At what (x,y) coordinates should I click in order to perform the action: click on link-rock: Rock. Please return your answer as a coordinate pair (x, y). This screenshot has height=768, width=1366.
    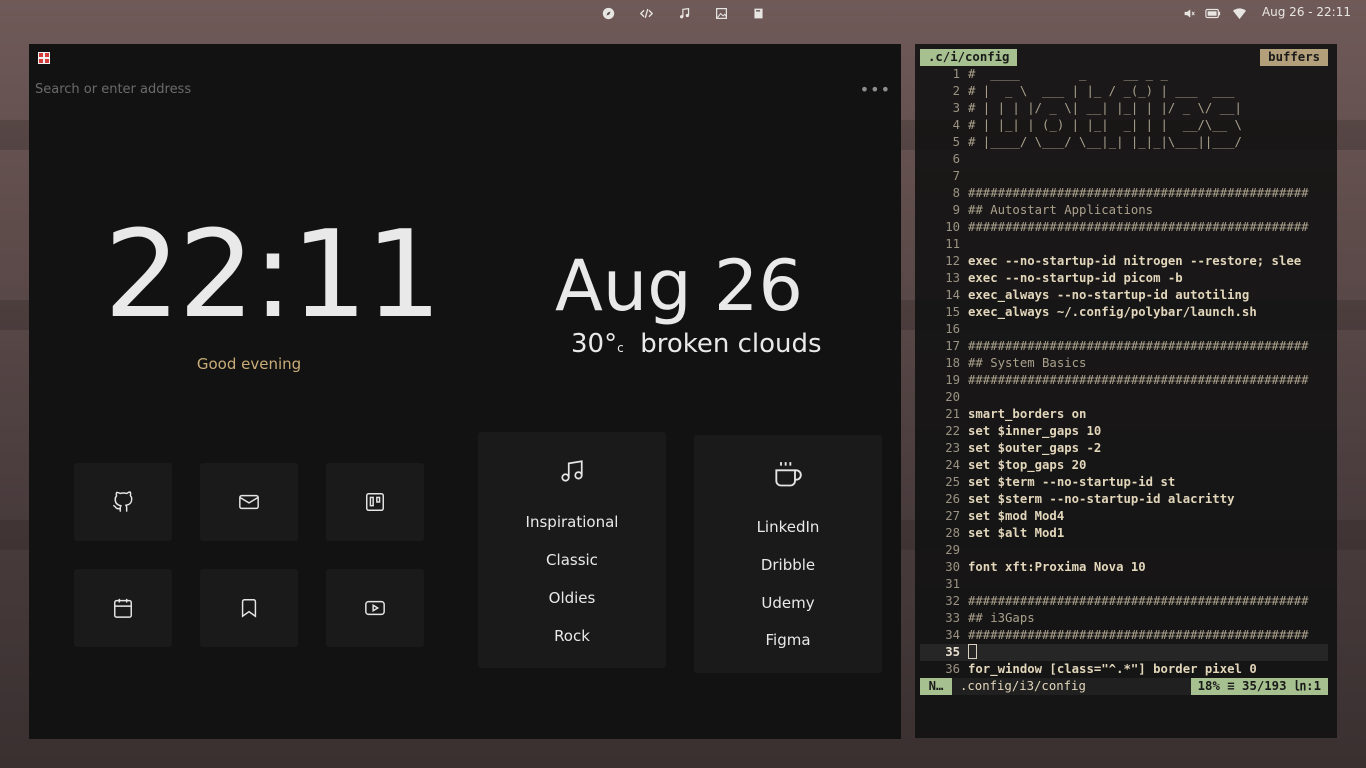
    Looking at the image, I should click on (572, 636).